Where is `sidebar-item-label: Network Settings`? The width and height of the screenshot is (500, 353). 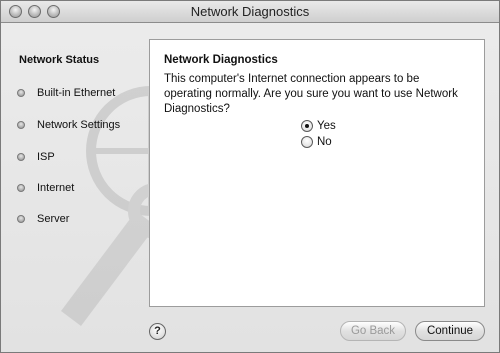
sidebar-item-label: Network Settings is located at coordinates (79, 125).